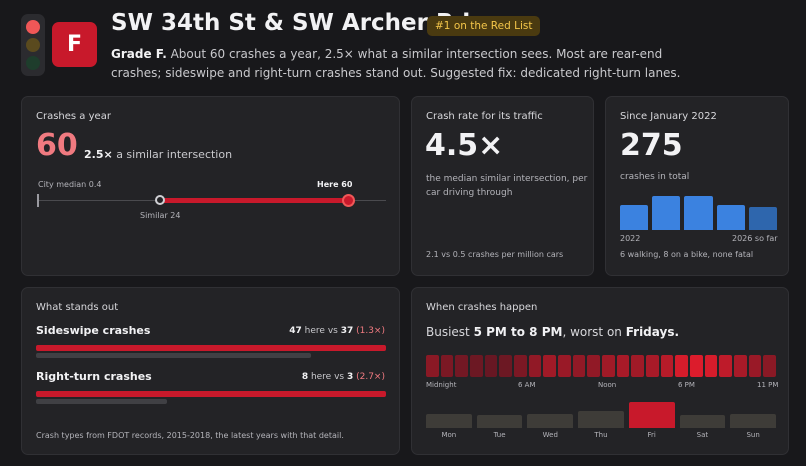 This screenshot has height=466, width=806. I want to click on daily-bar-chart, so click(601, 415).